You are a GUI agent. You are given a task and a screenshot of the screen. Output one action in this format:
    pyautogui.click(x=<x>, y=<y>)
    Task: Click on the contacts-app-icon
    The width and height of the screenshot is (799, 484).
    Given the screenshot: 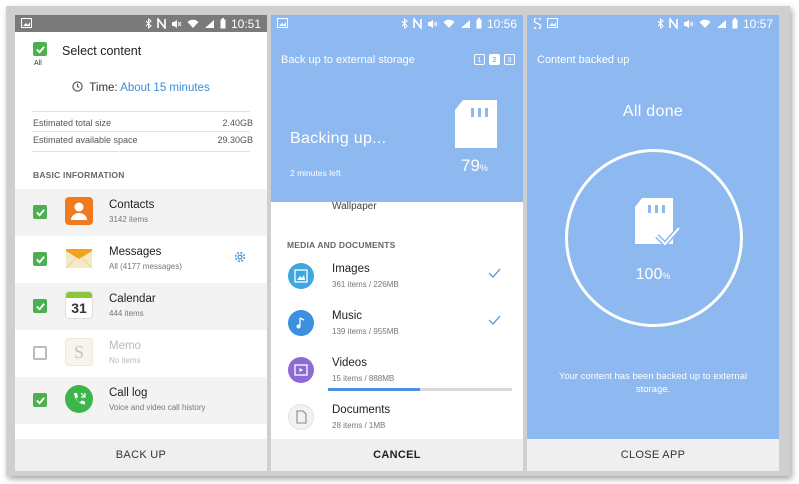 What is the action you would take?
    pyautogui.click(x=79, y=211)
    